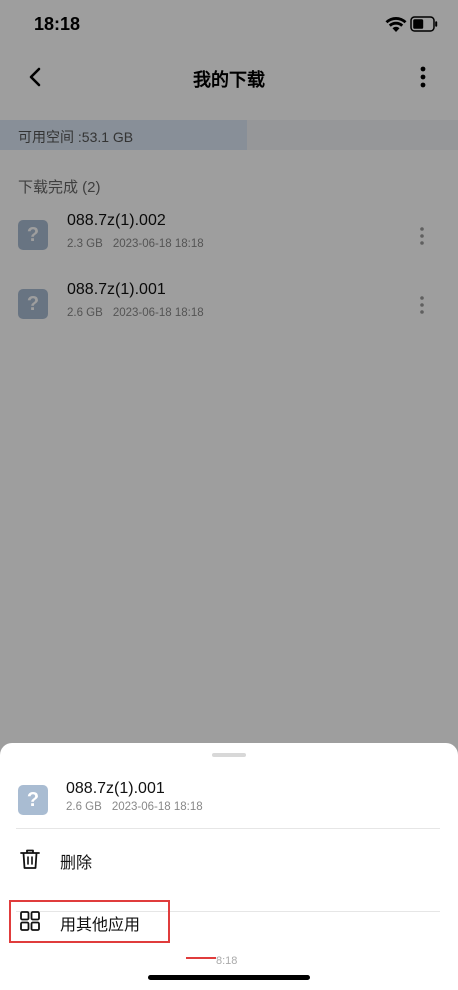 The height and width of the screenshot is (990, 458). Describe the element at coordinates (229, 755) in the screenshot. I see `sheet-grabber` at that location.